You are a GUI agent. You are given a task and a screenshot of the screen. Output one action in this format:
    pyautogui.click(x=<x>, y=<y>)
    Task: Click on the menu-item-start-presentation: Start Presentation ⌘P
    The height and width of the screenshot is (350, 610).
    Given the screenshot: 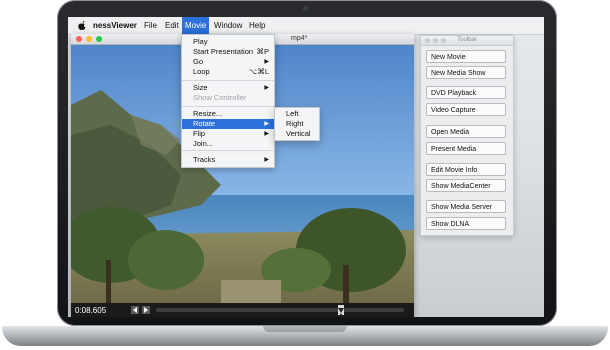 What is the action you would take?
    pyautogui.click(x=228, y=52)
    